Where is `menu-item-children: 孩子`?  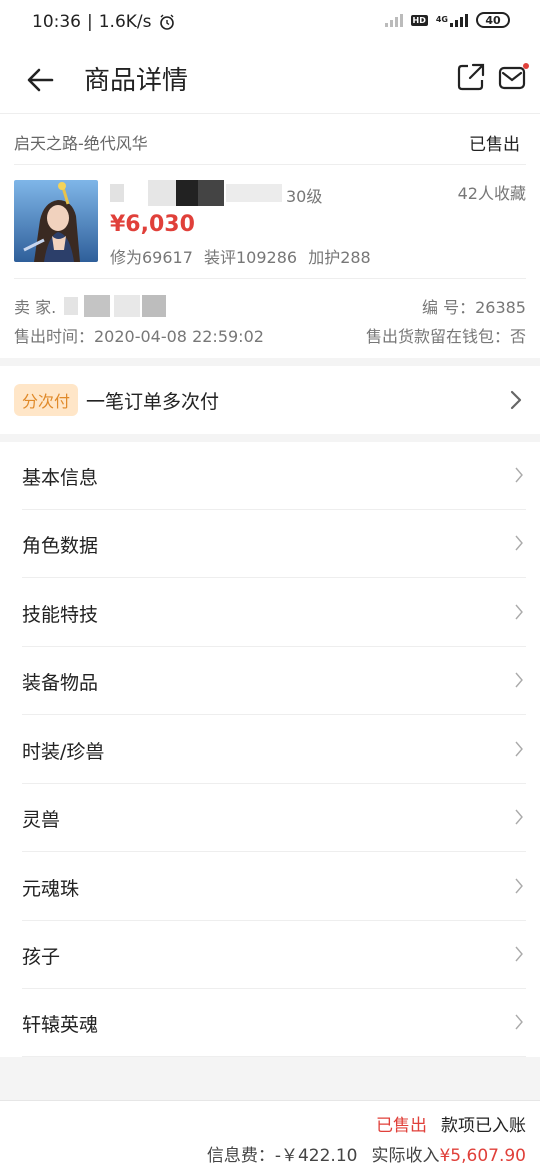 menu-item-children: 孩子 is located at coordinates (270, 955).